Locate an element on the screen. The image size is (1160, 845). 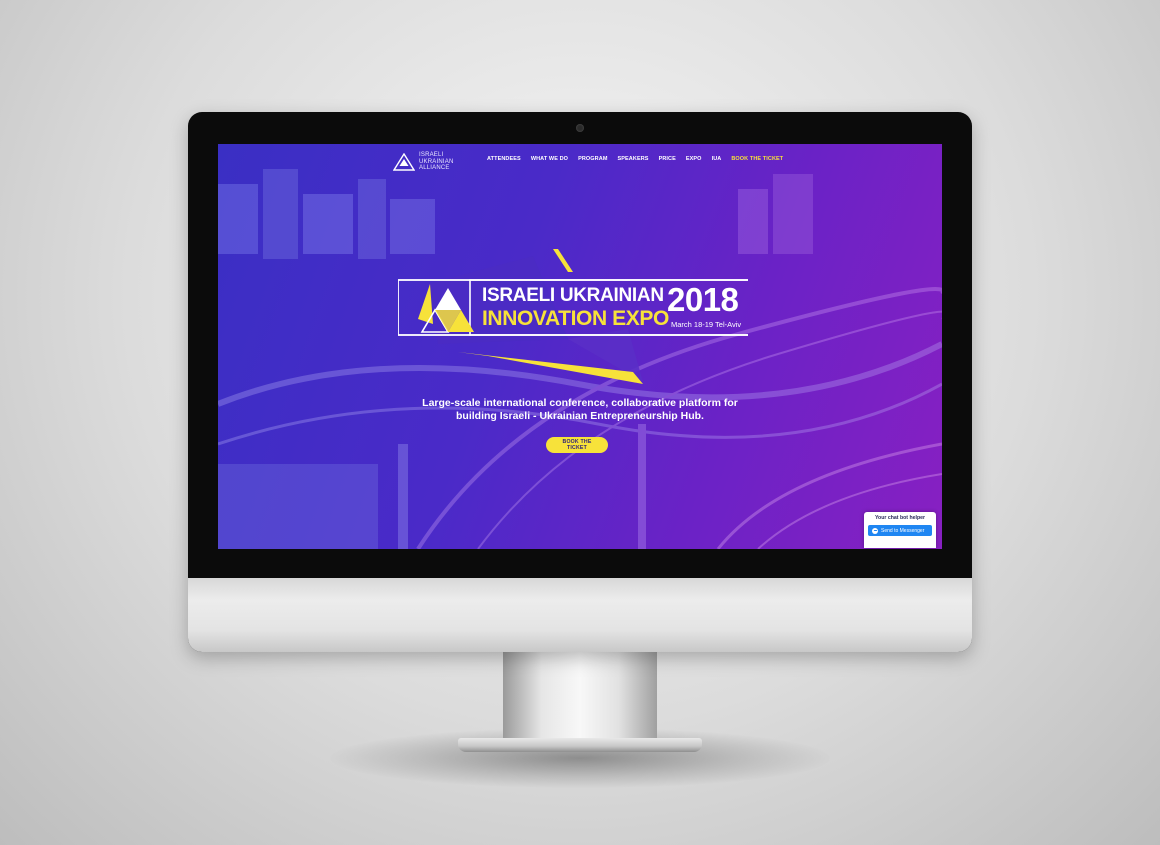
monitor-stand-base is located at coordinates (580, 745).